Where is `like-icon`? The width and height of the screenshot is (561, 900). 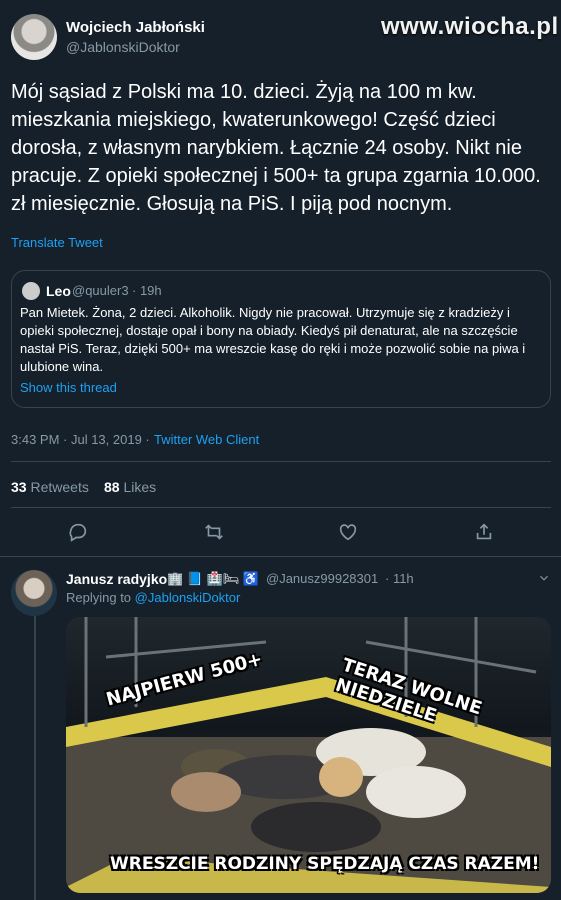 like-icon is located at coordinates (348, 532).